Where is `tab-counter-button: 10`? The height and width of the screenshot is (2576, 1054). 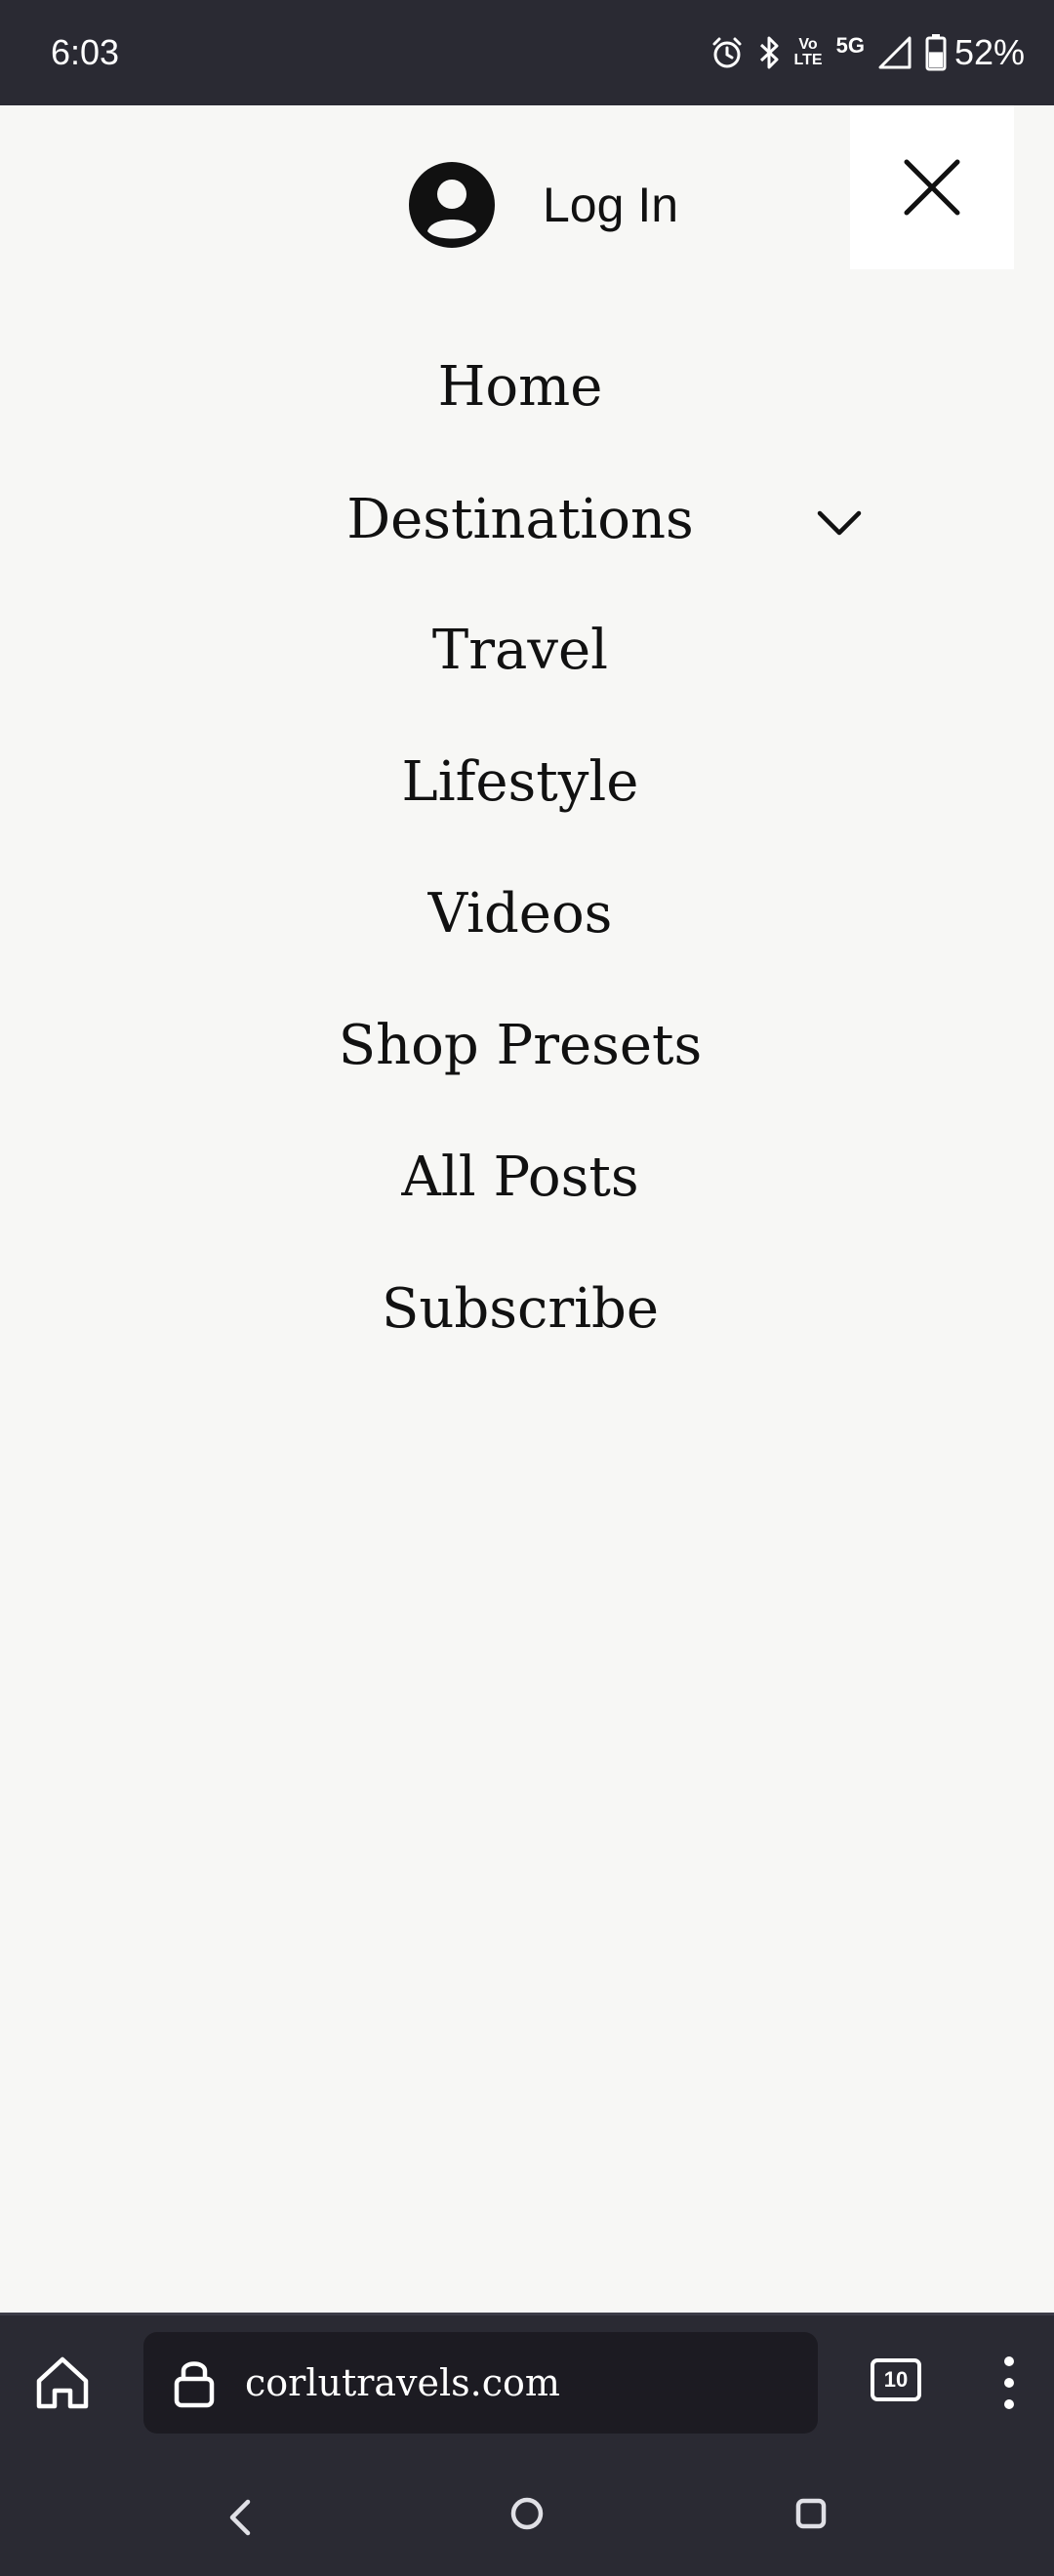
tab-counter-button: 10 is located at coordinates (896, 2379).